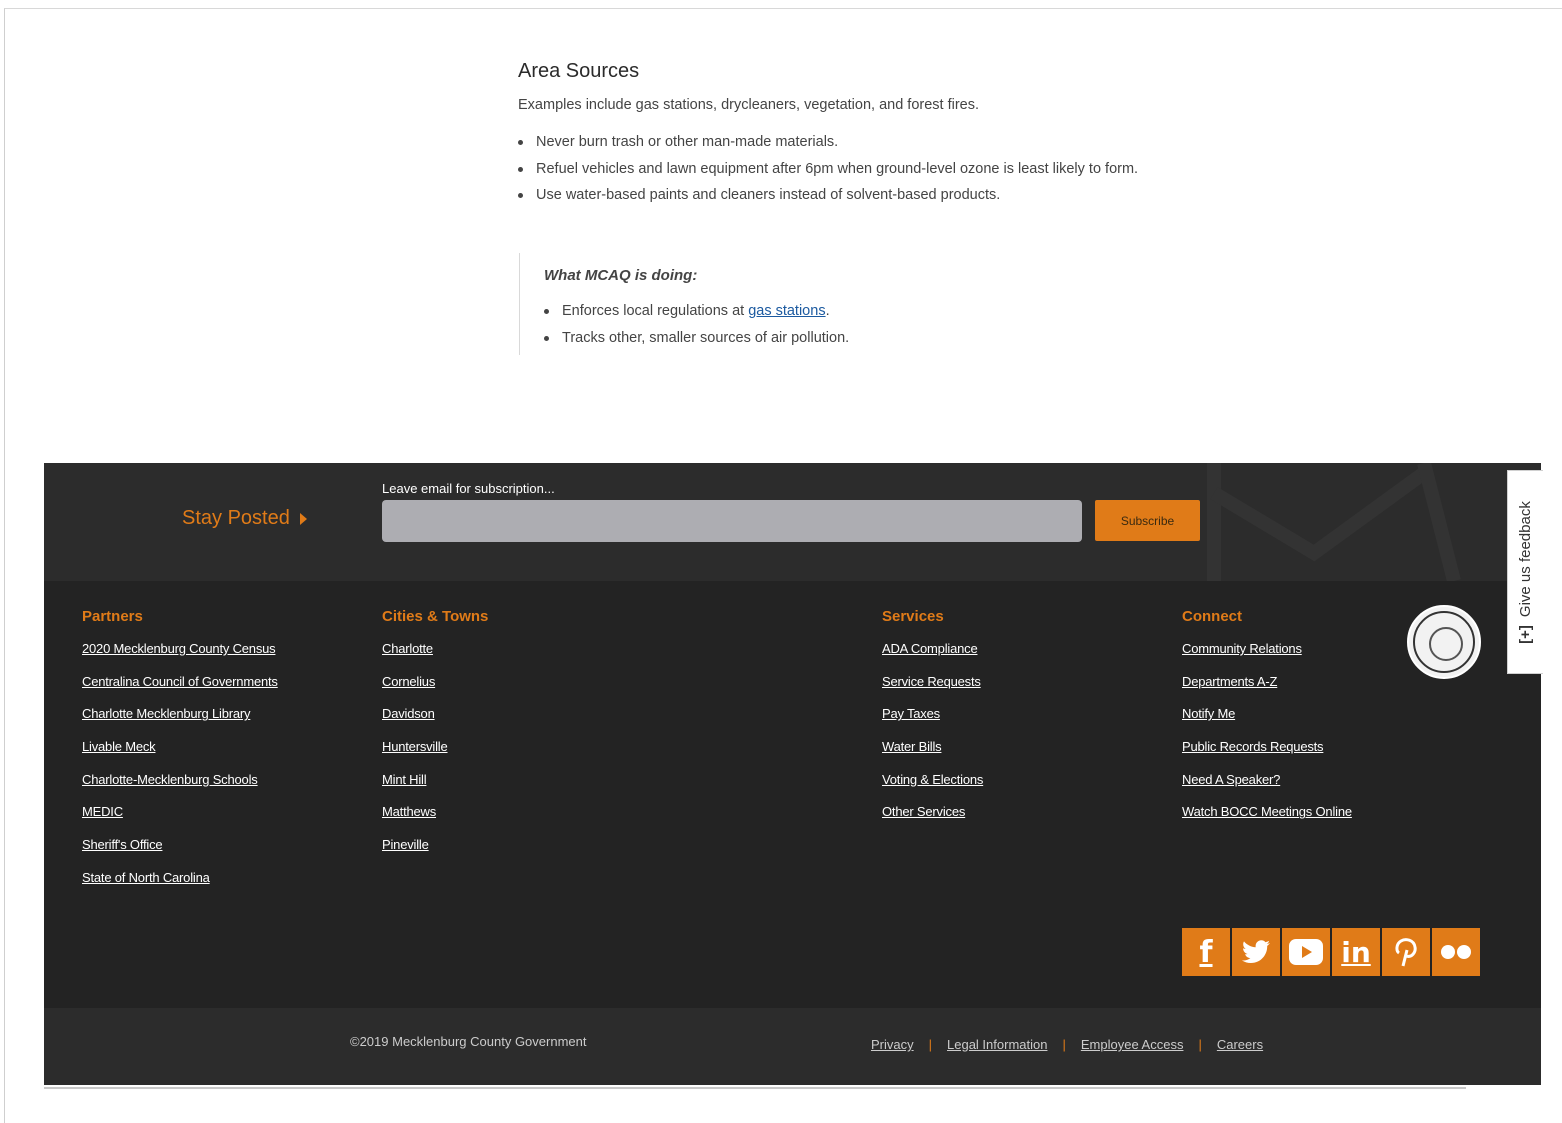 The width and height of the screenshot is (1562, 1123). What do you see at coordinates (1267, 648) in the screenshot?
I see `connect-link: Community Relations` at bounding box center [1267, 648].